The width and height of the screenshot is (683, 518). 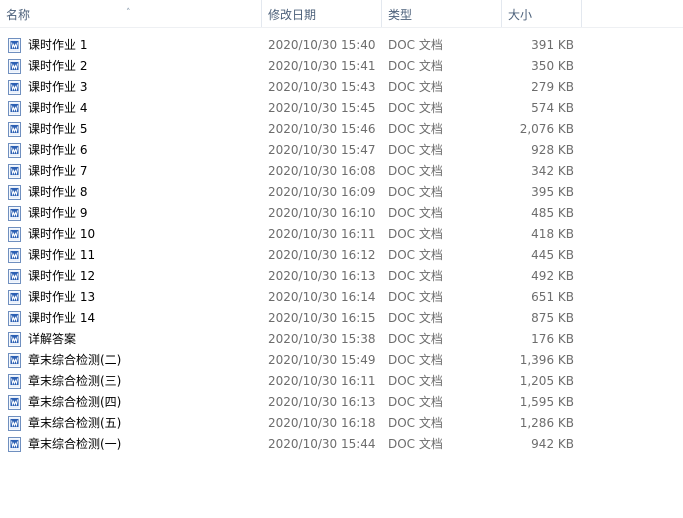 What do you see at coordinates (75, 381) in the screenshot?
I see `file-name: 章末综合检测(三)` at bounding box center [75, 381].